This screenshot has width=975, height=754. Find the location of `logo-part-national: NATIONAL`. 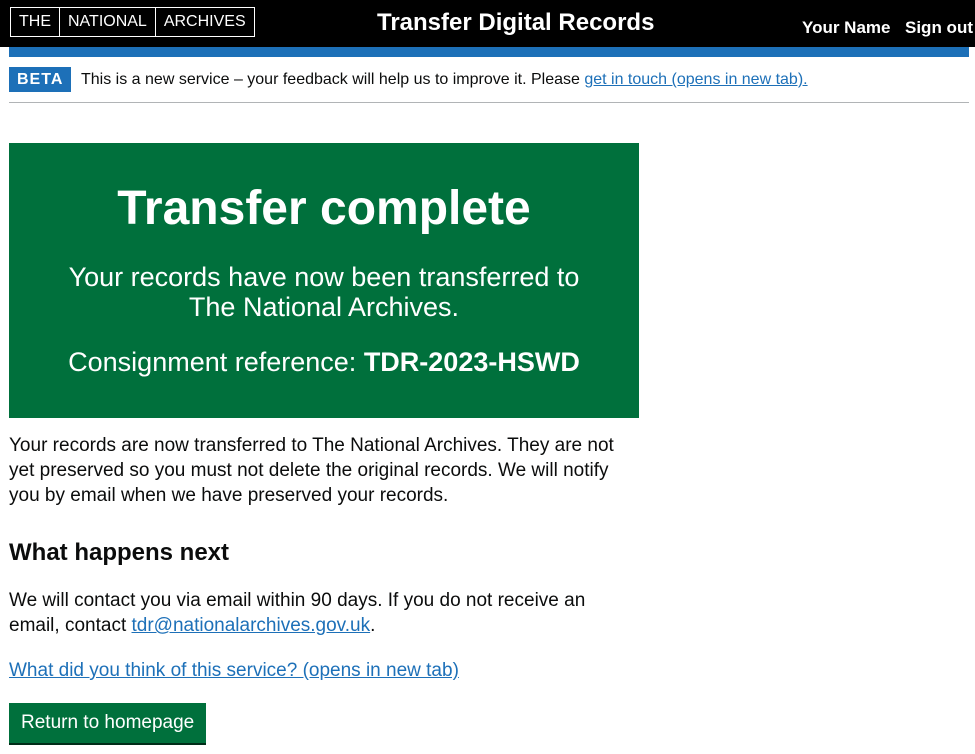

logo-part-national: NATIONAL is located at coordinates (107, 22).